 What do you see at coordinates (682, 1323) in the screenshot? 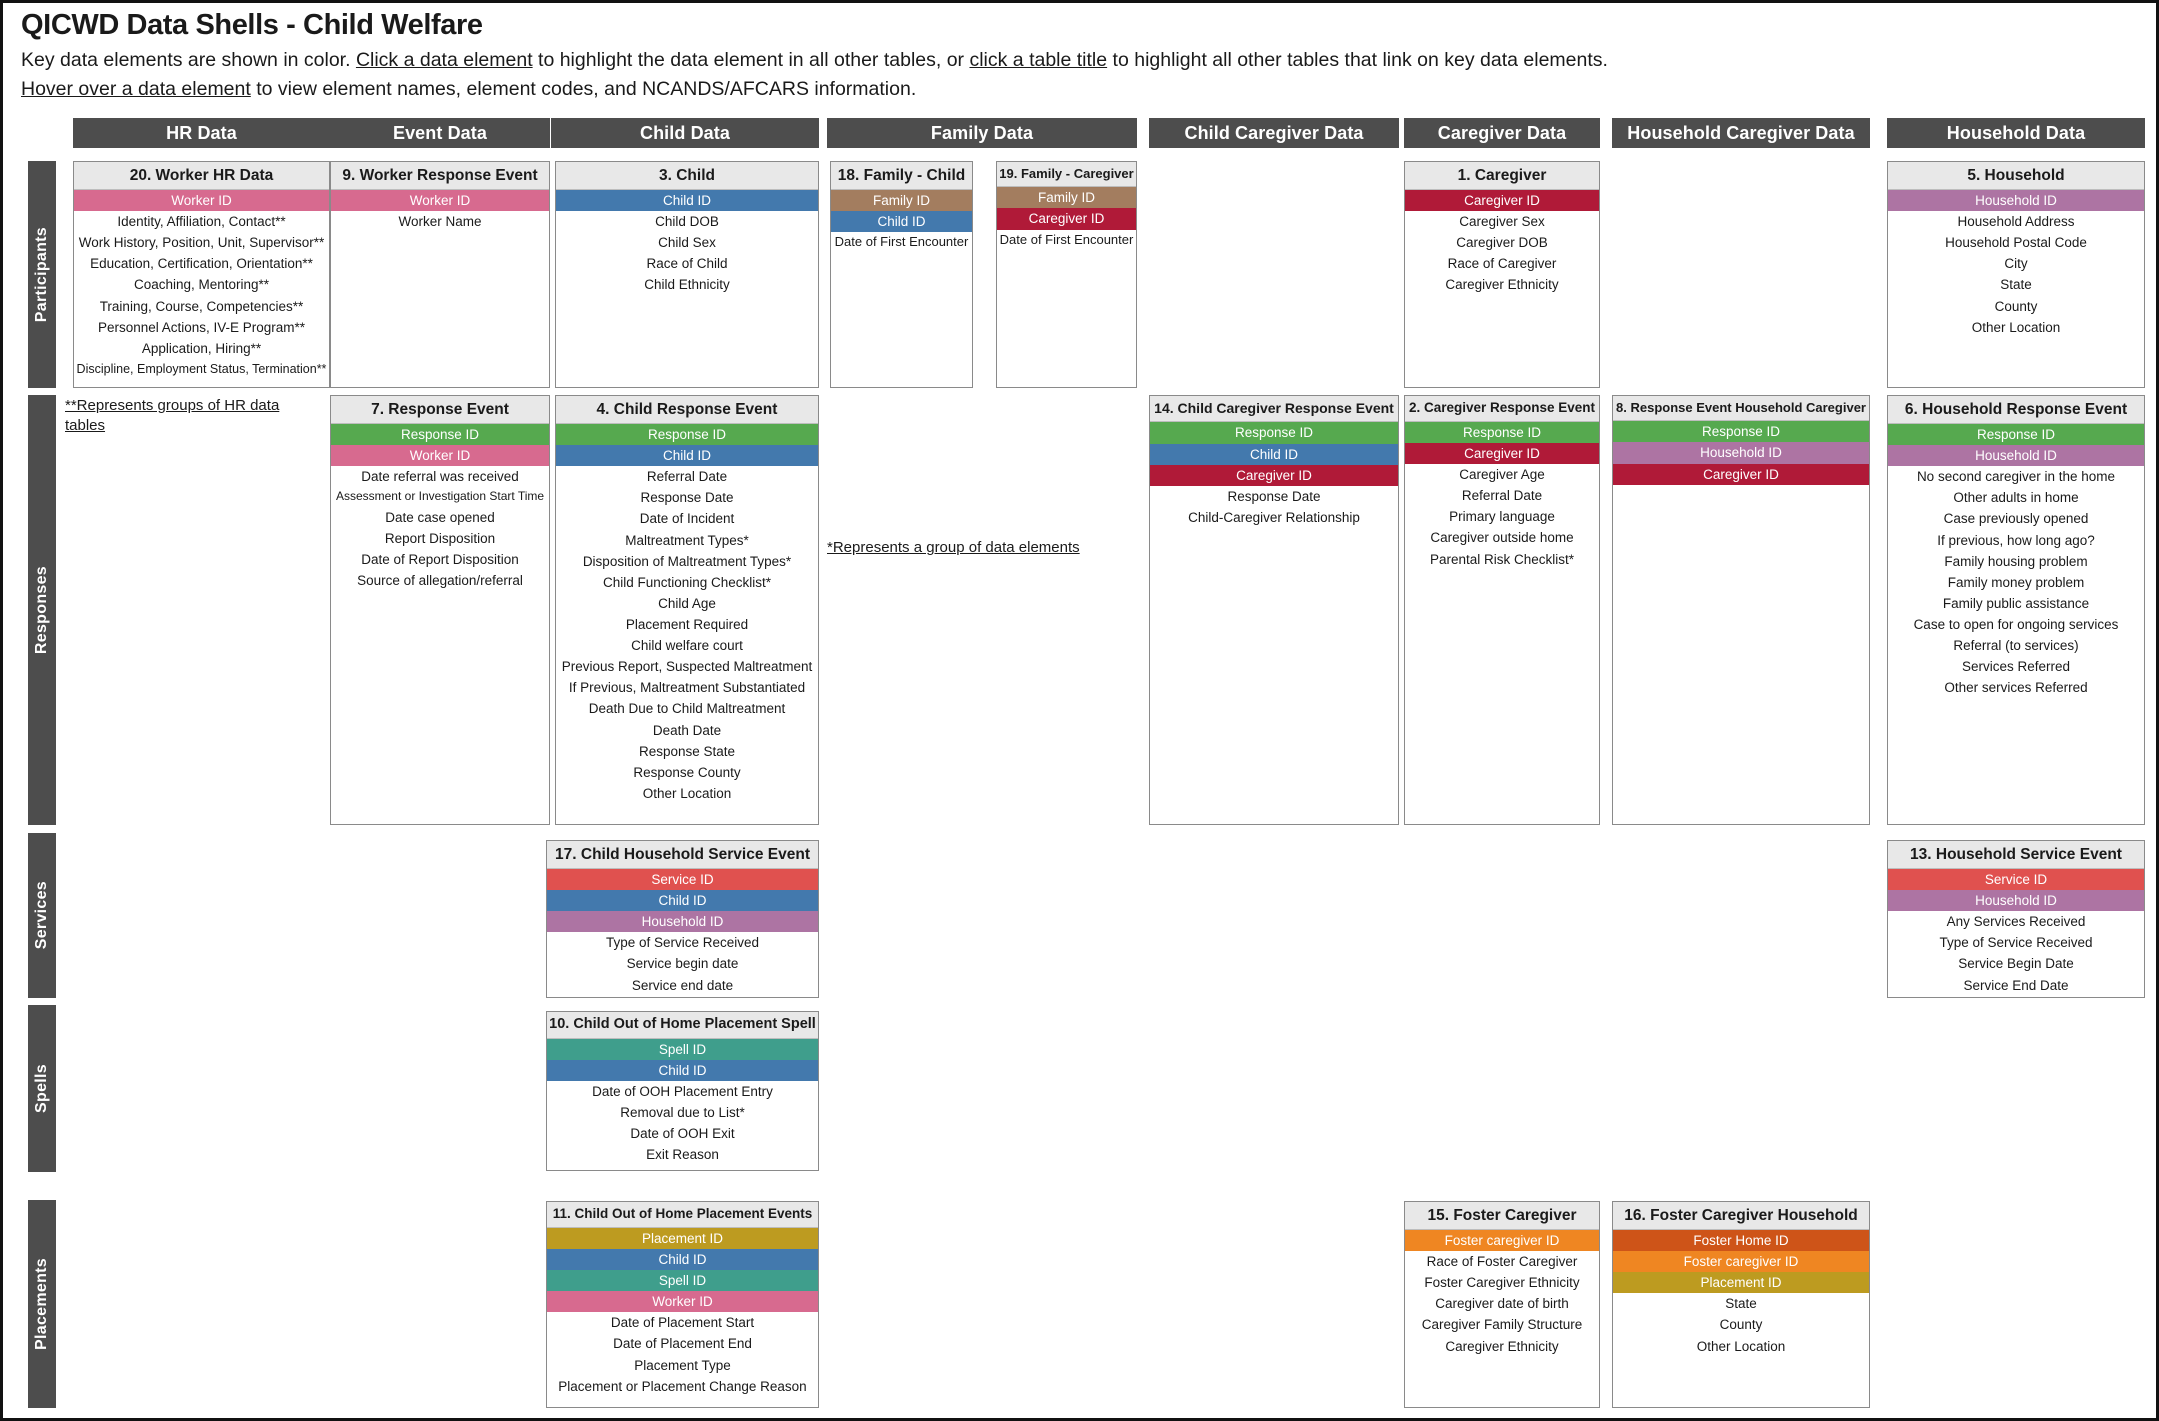
I see `data-element: Date of Placement Start` at bounding box center [682, 1323].